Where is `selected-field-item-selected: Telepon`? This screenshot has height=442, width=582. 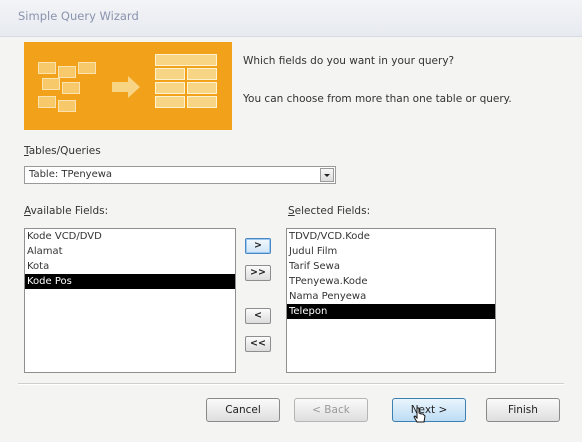 selected-field-item-selected: Telepon is located at coordinates (391, 311).